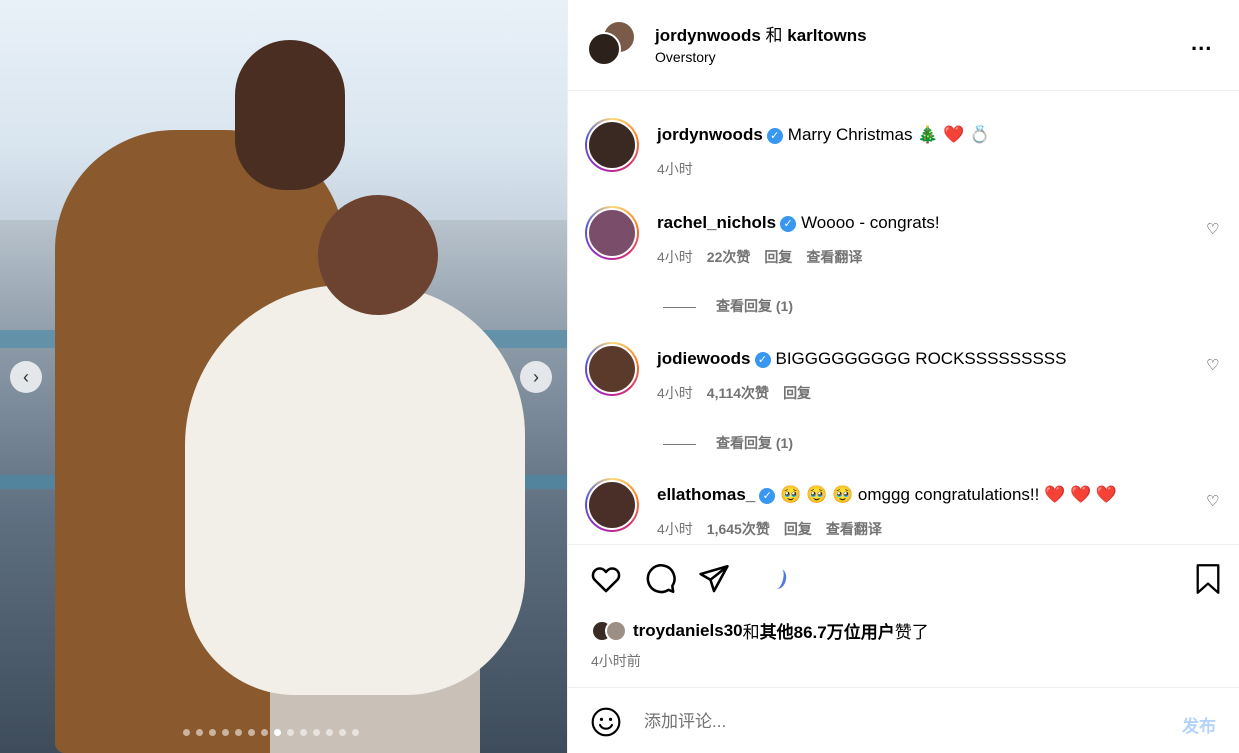 The width and height of the screenshot is (1239, 753). I want to click on heart-icon, so click(606, 579).